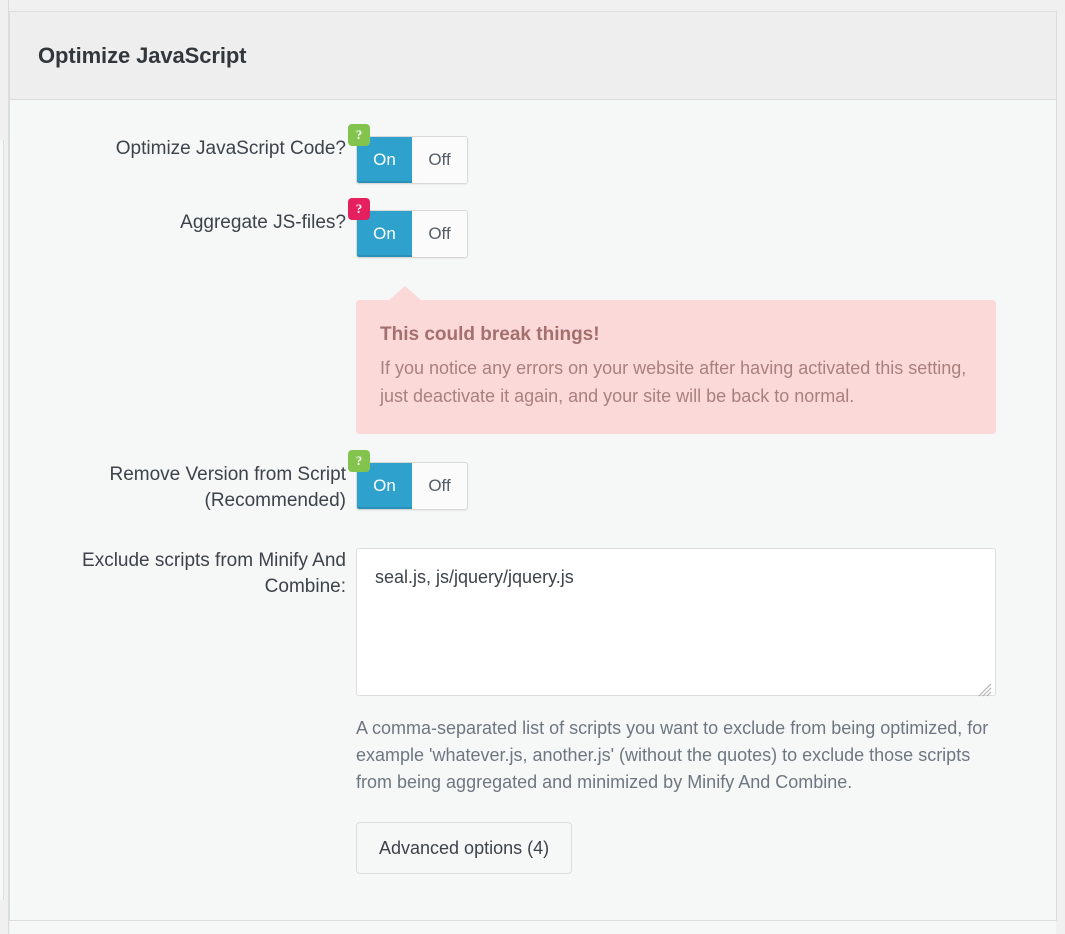 This screenshot has height=934, width=1065. Describe the element at coordinates (230, 148) in the screenshot. I see `label-optimize-js-code: Optimize JavaScript Code?` at that location.